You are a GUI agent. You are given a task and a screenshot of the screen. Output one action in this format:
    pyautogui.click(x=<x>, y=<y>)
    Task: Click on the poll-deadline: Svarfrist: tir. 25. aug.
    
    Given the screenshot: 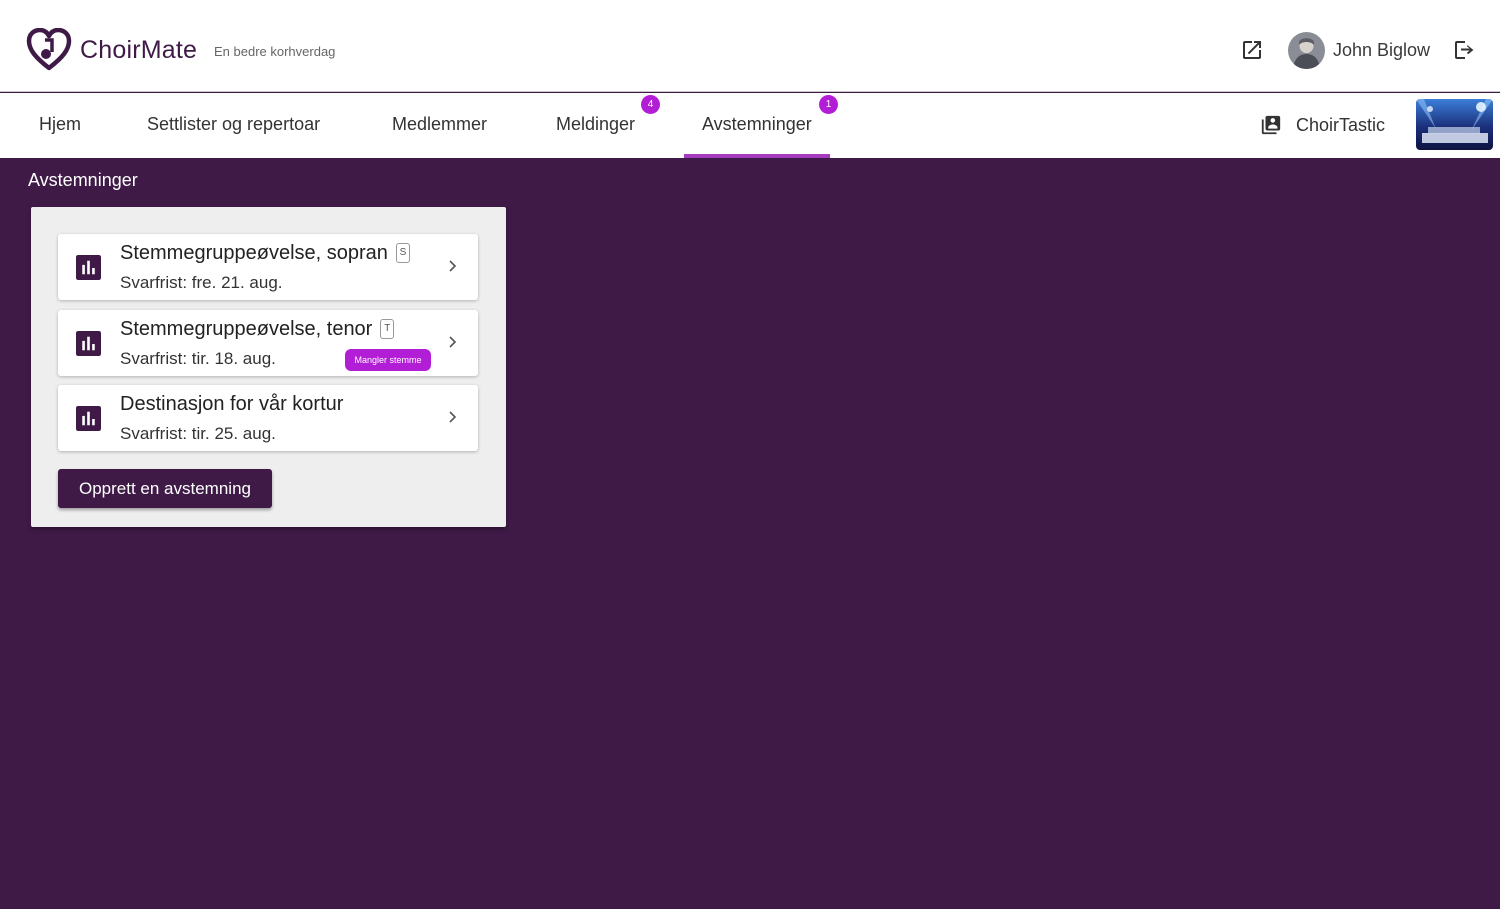 What is the action you would take?
    pyautogui.click(x=198, y=433)
    